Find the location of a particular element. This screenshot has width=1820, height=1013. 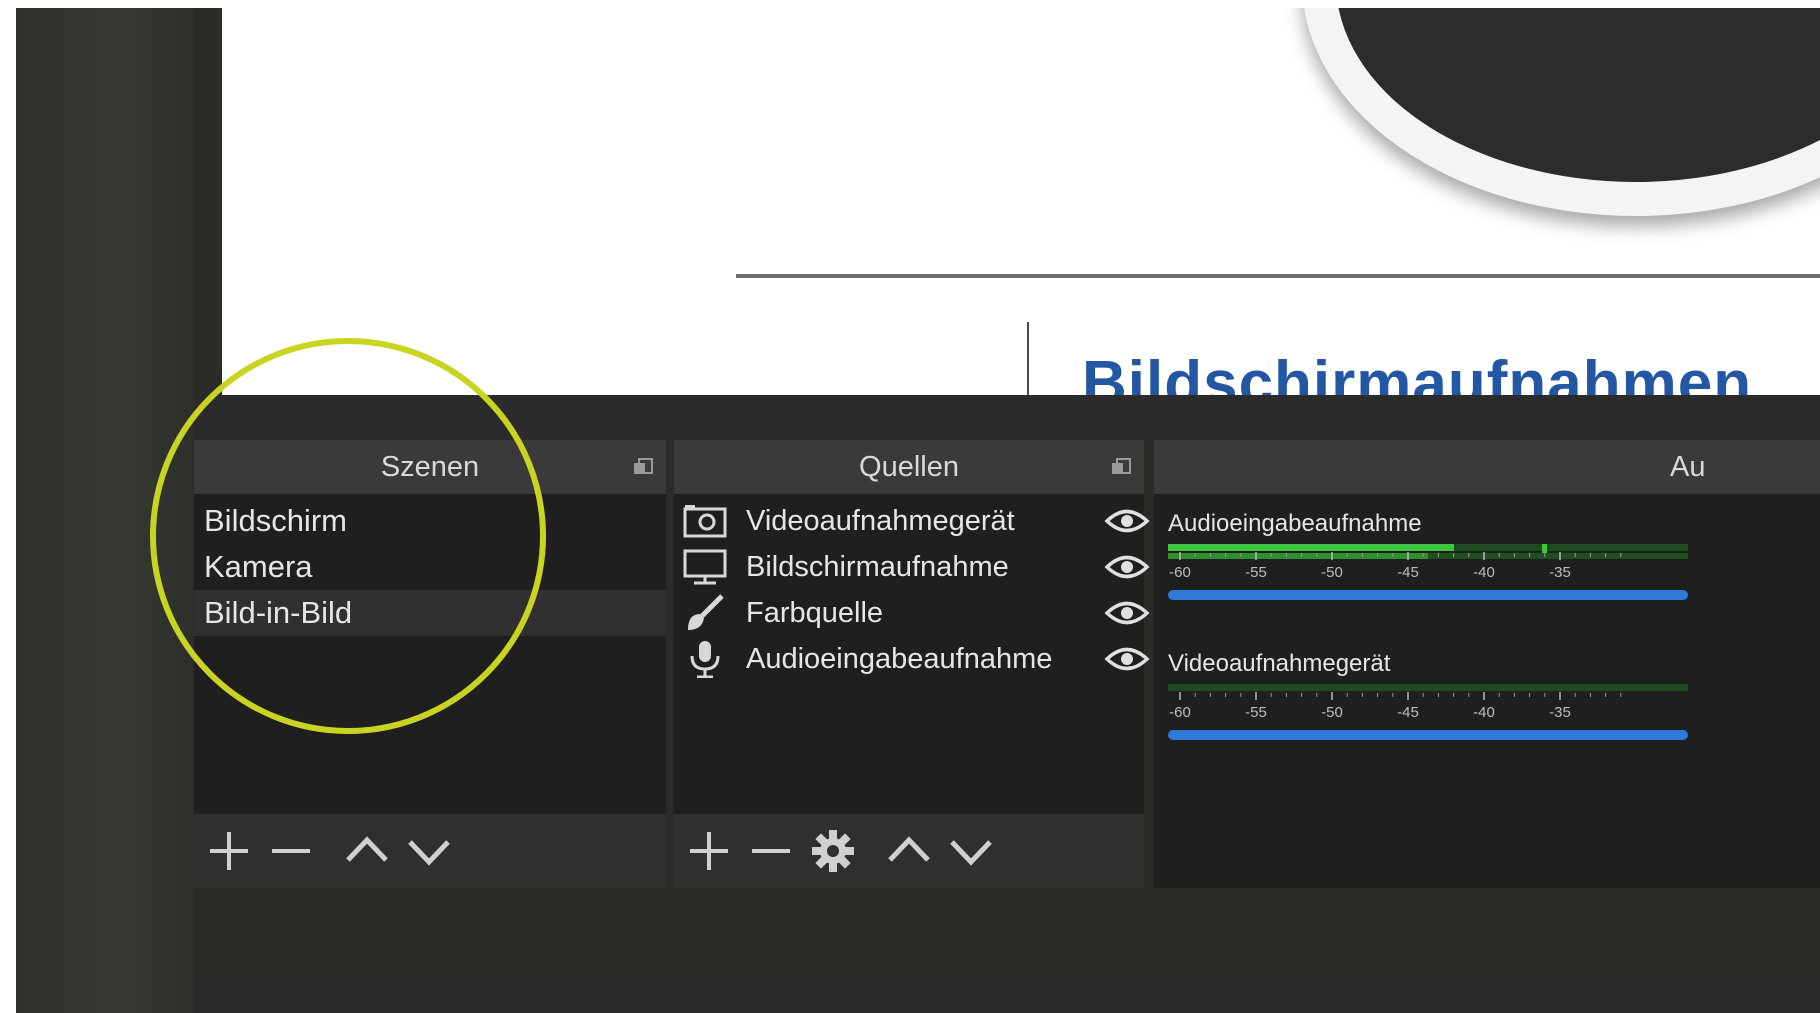

scenes-dock-header: Szenen is located at coordinates (430, 467).